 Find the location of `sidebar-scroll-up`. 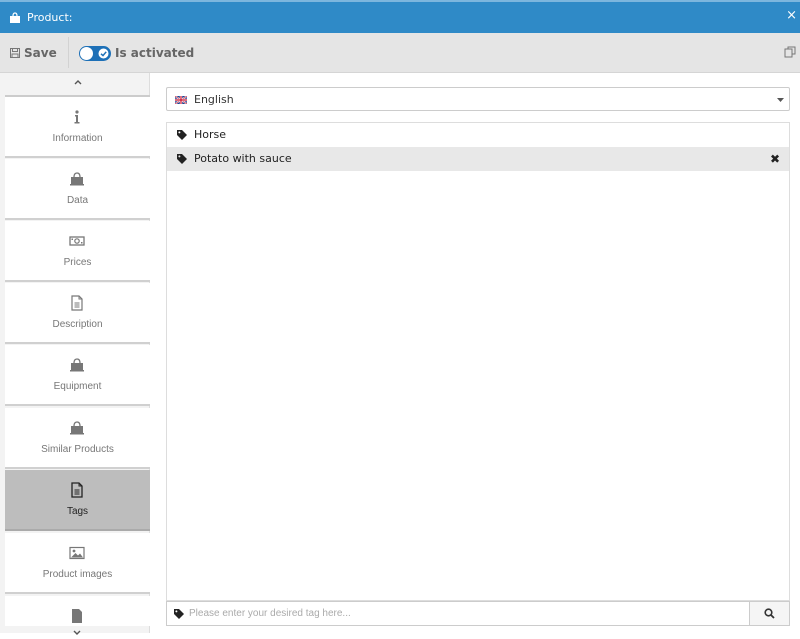

sidebar-scroll-up is located at coordinates (77, 85).